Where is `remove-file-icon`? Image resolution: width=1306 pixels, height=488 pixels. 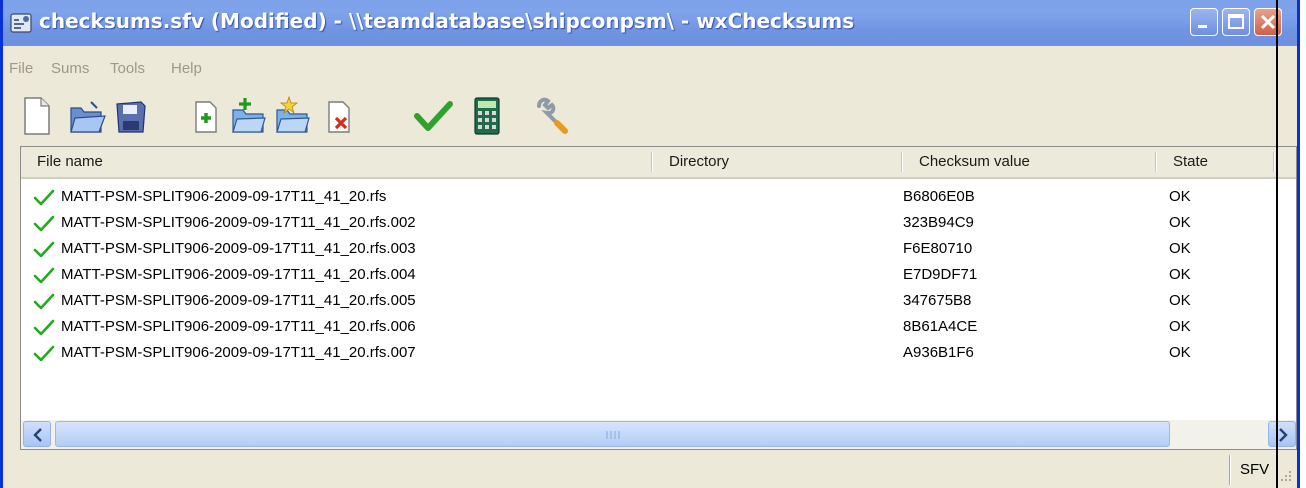
remove-file-icon is located at coordinates (339, 117).